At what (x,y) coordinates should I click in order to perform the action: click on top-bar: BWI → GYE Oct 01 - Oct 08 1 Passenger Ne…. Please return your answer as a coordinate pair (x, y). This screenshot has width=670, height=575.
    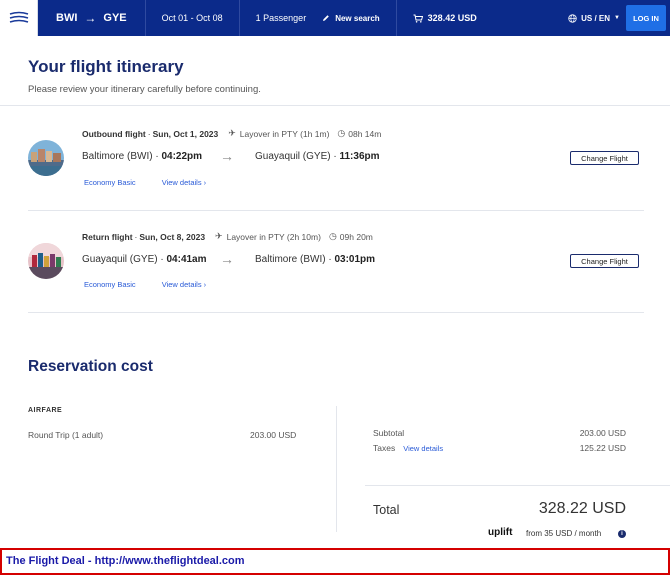
    Looking at the image, I should click on (335, 18).